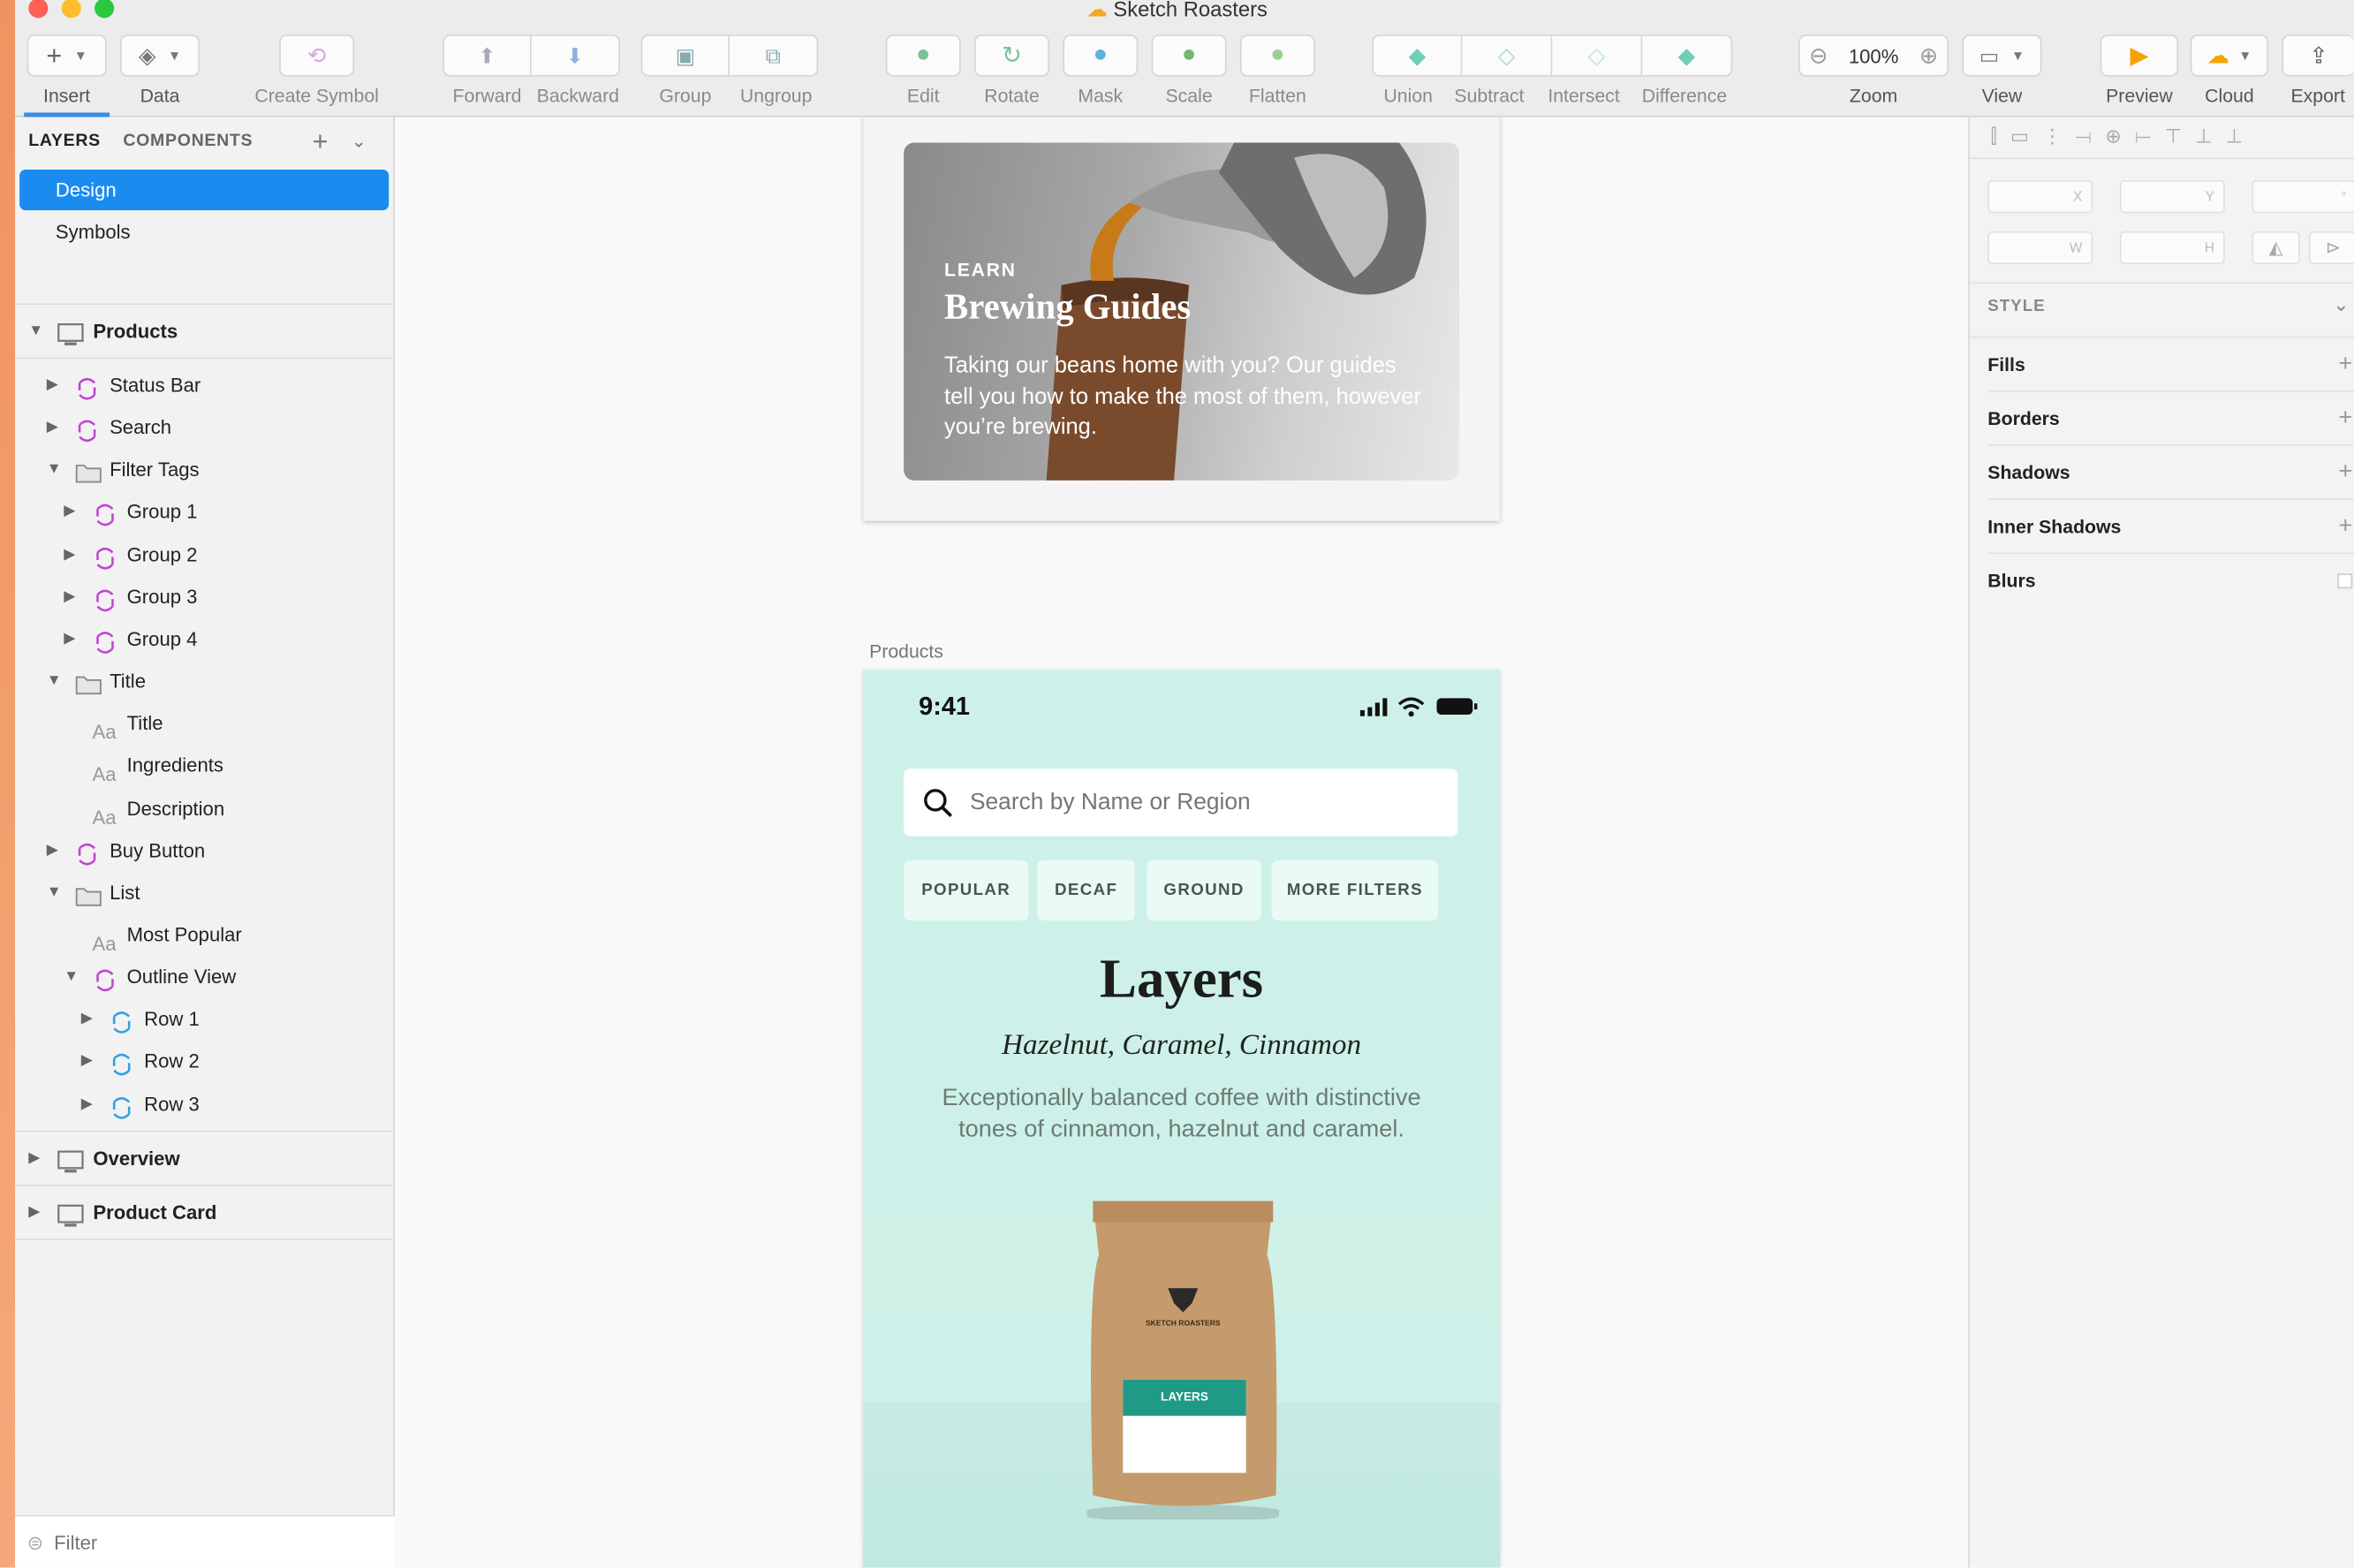 The height and width of the screenshot is (1568, 2354). What do you see at coordinates (1687, 55) in the screenshot?
I see `difference-button: ◆` at bounding box center [1687, 55].